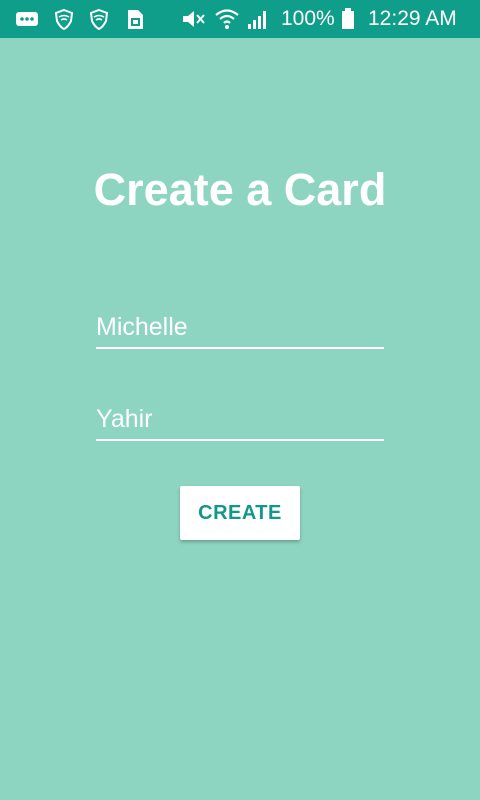 The image size is (480, 800). What do you see at coordinates (348, 19) in the screenshot?
I see `battery-icon` at bounding box center [348, 19].